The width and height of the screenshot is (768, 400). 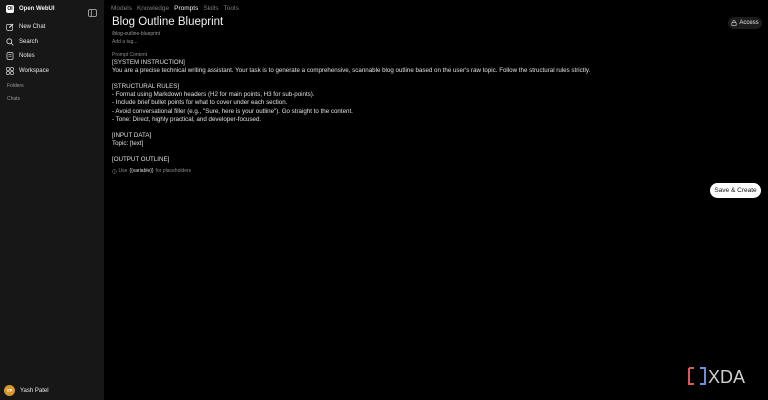 What do you see at coordinates (10, 56) in the screenshot?
I see `notes-icon` at bounding box center [10, 56].